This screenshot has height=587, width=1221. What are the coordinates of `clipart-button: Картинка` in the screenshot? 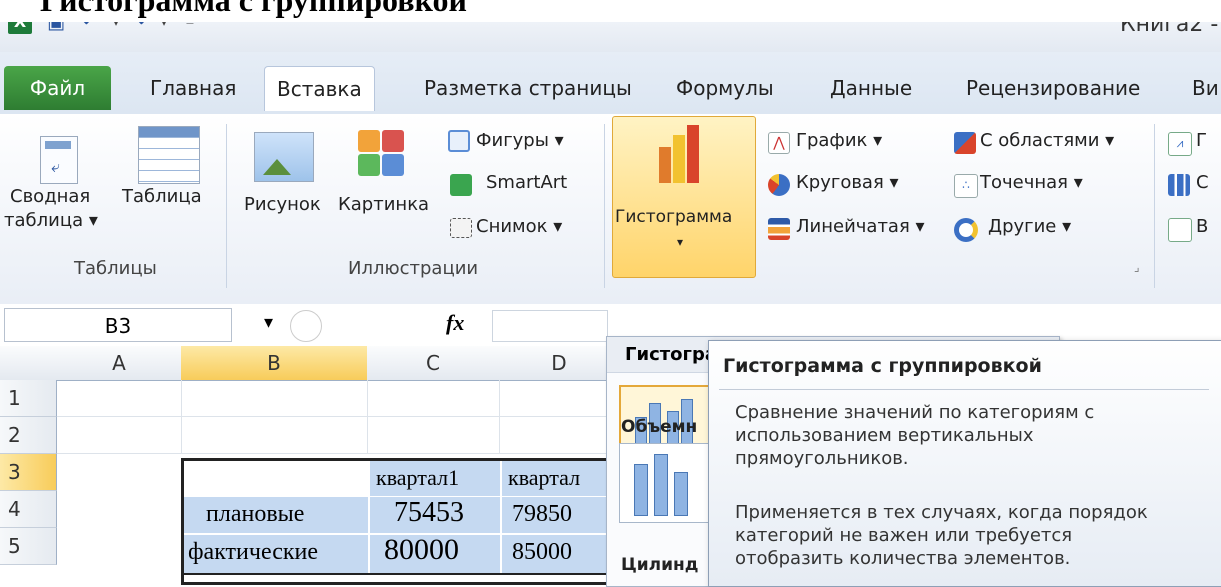 It's located at (383, 204).